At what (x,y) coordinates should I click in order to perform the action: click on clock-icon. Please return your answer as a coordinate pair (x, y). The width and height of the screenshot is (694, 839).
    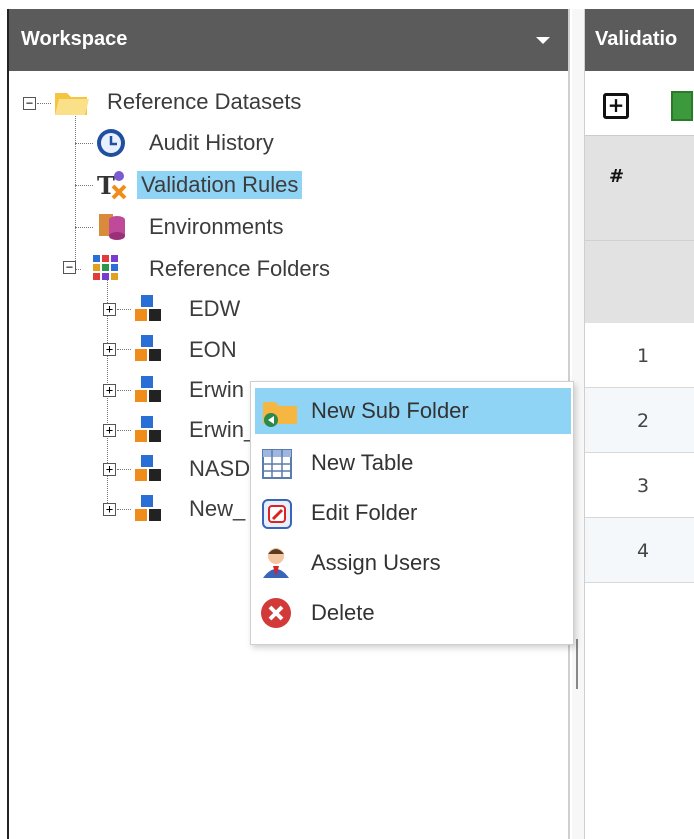
    Looking at the image, I should click on (111, 143).